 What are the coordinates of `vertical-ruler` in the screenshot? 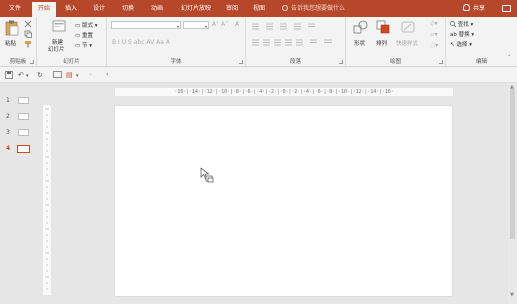 It's located at (47, 200).